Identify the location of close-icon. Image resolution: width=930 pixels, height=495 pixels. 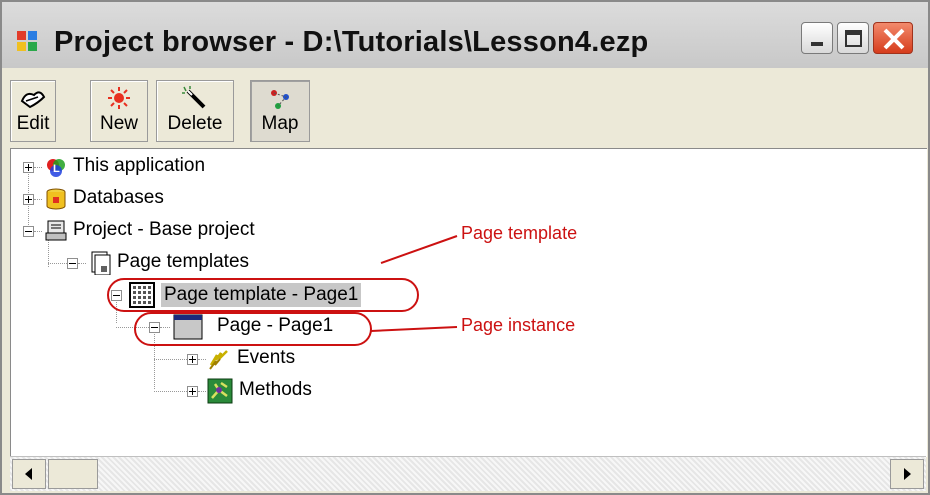
(894, 39).